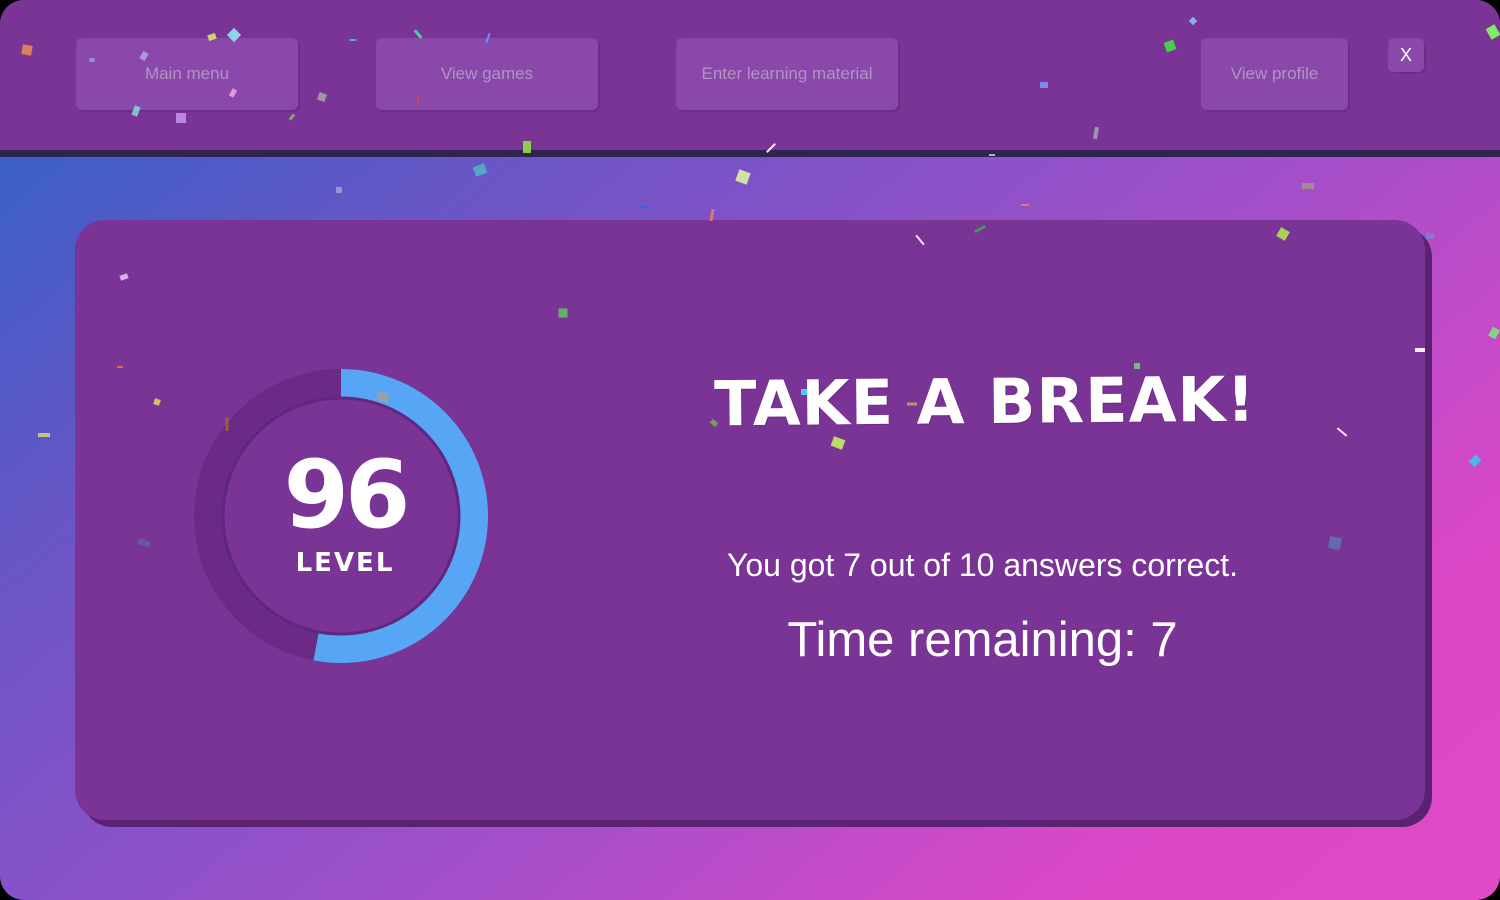 The image size is (1500, 900). Describe the element at coordinates (985, 401) in the screenshot. I see `take-a-break-headline: TAKE A BREAK!` at that location.